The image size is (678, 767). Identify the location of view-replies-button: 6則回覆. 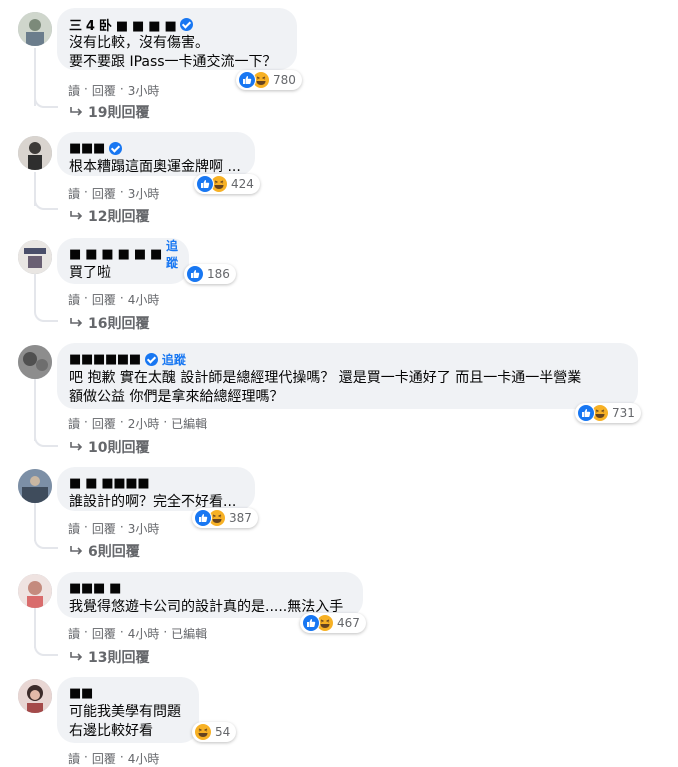
(104, 551).